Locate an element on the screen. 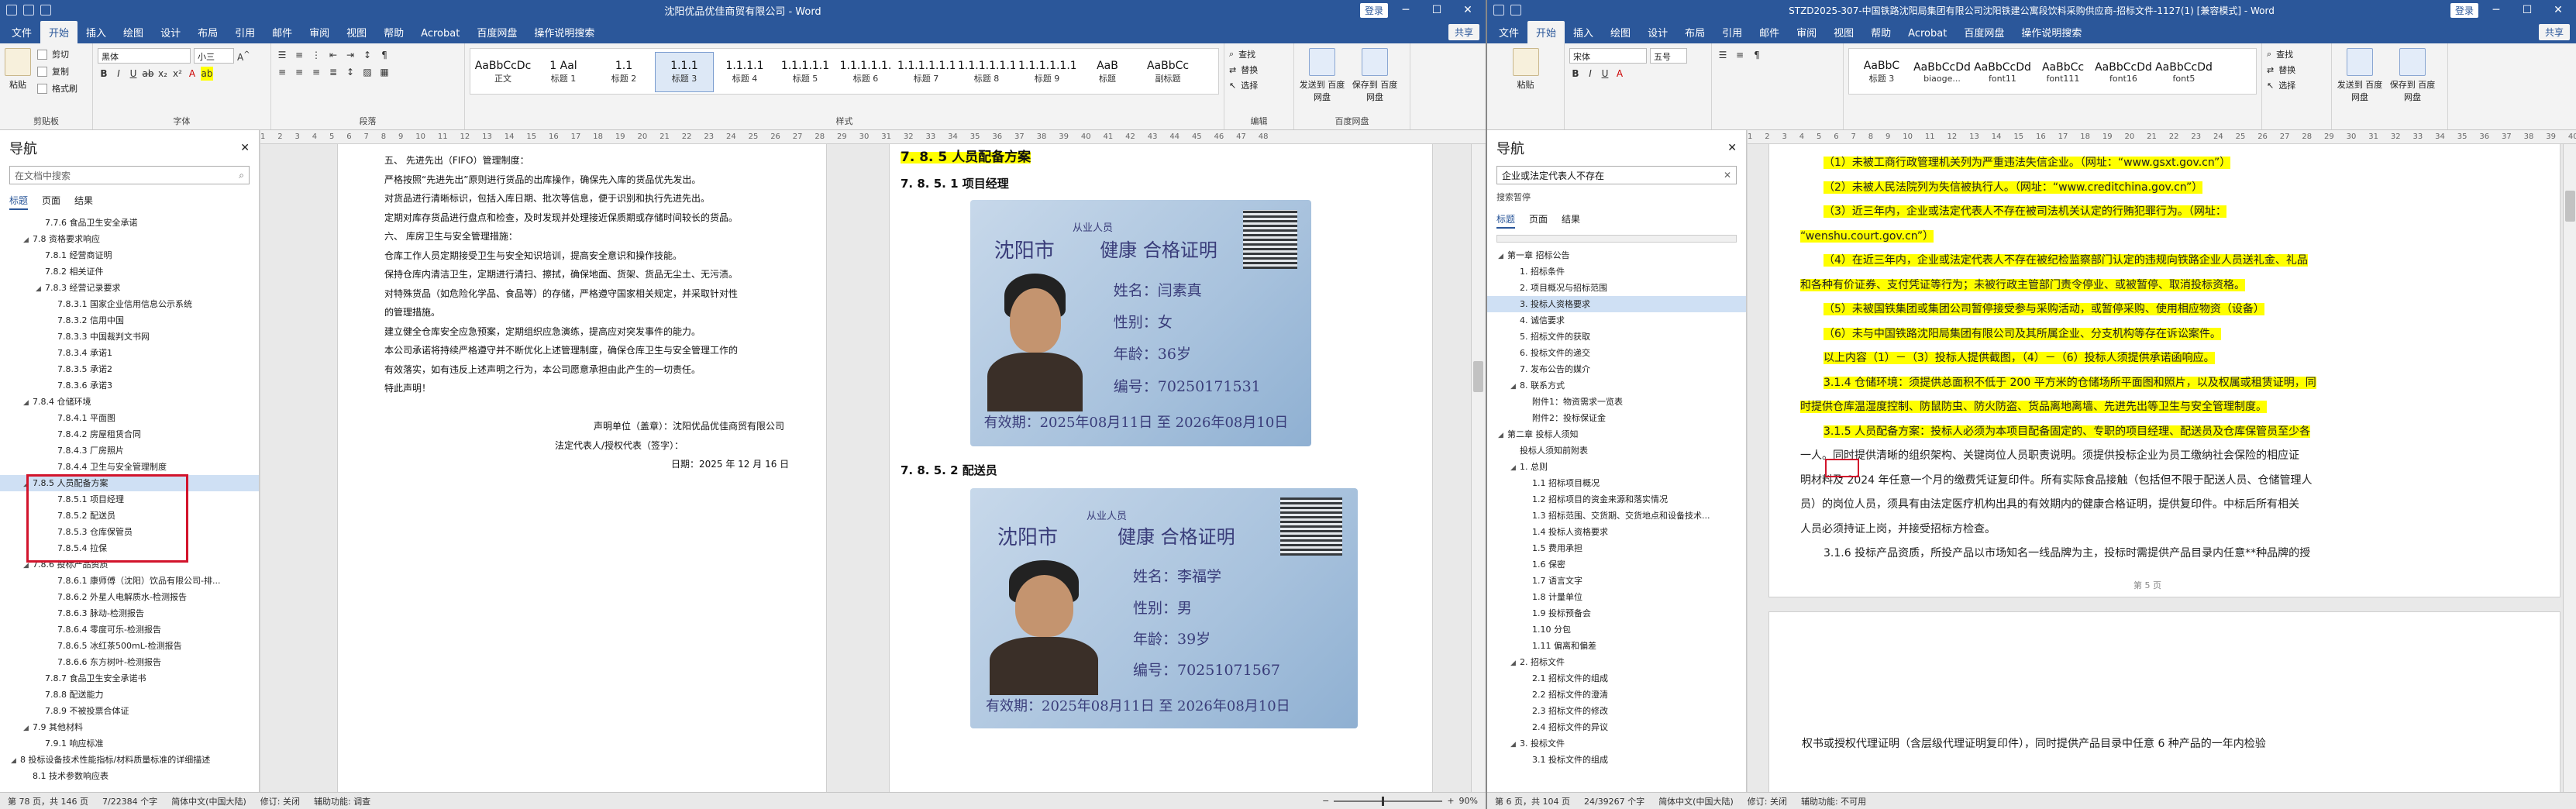  ribbon-tab: 审阅 is located at coordinates (319, 32).